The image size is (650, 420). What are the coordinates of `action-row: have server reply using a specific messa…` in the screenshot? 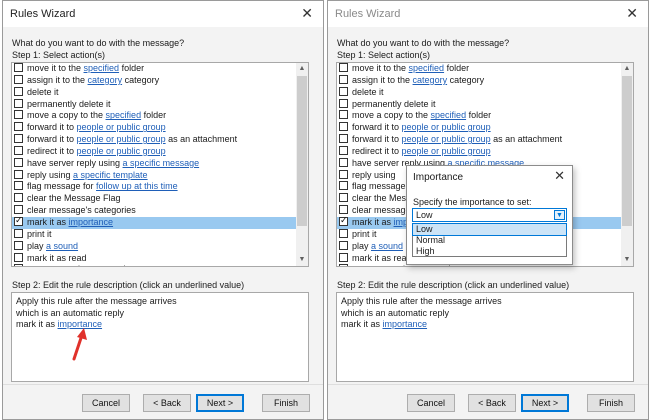 It's located at (160, 163).